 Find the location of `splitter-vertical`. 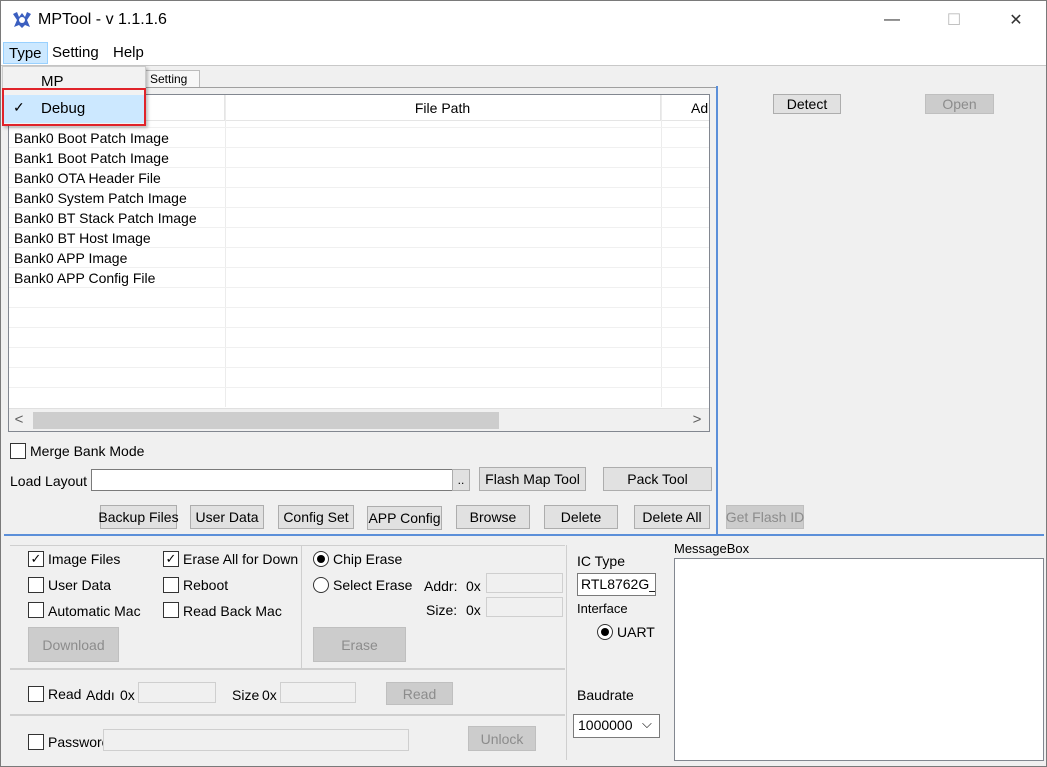

splitter-vertical is located at coordinates (717, 310).